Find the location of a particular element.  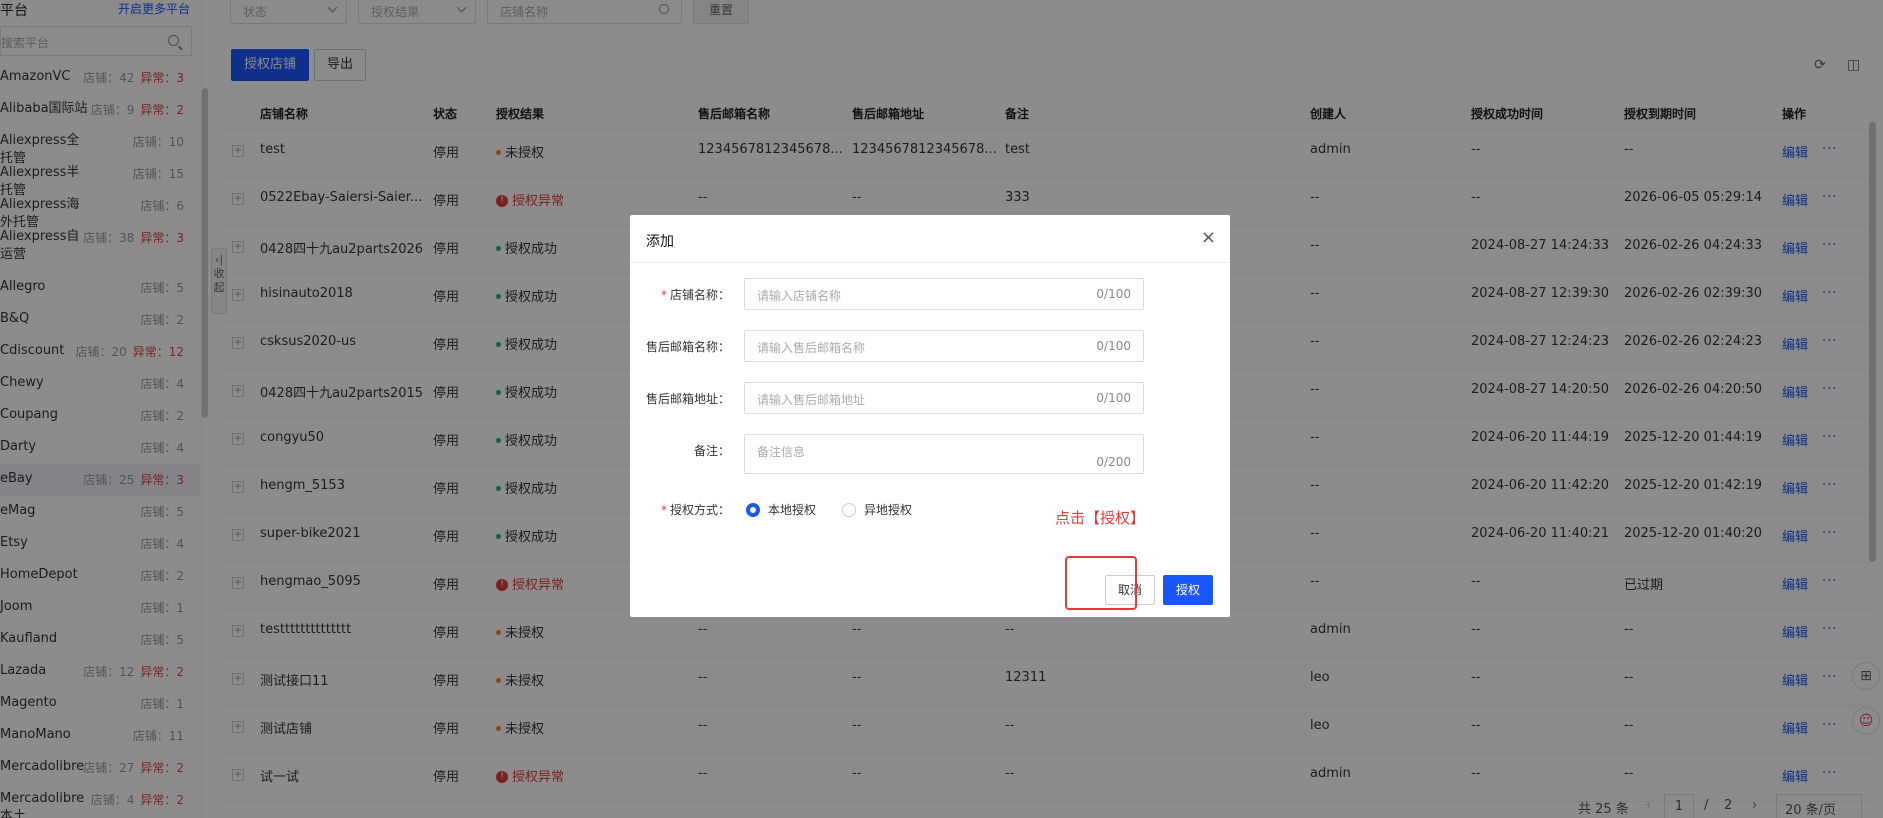

highlight-annotation-box is located at coordinates (1101, 583).